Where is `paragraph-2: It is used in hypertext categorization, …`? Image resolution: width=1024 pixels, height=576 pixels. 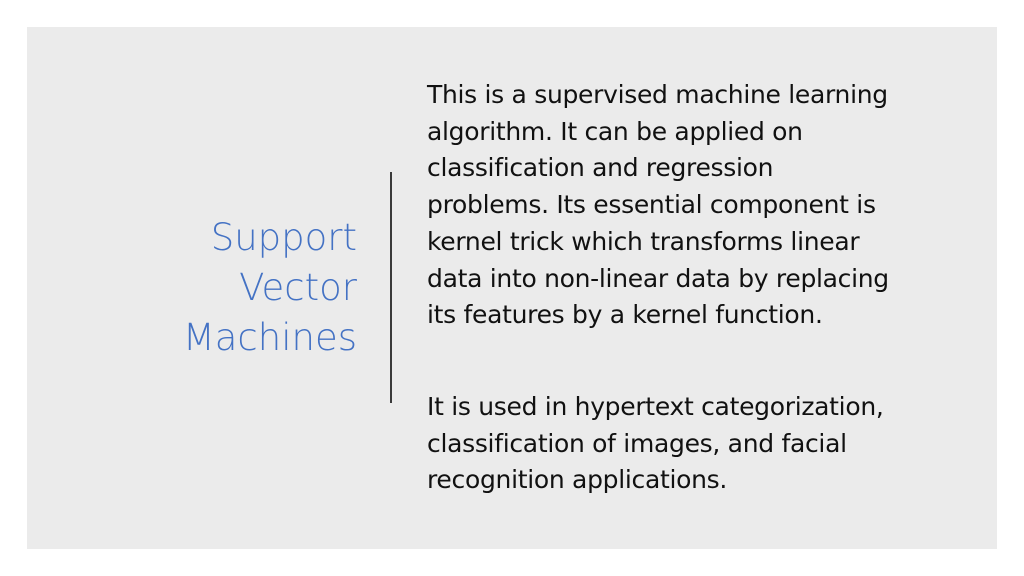 paragraph-2: It is used in hypertext categorization, … is located at coordinates (655, 444).